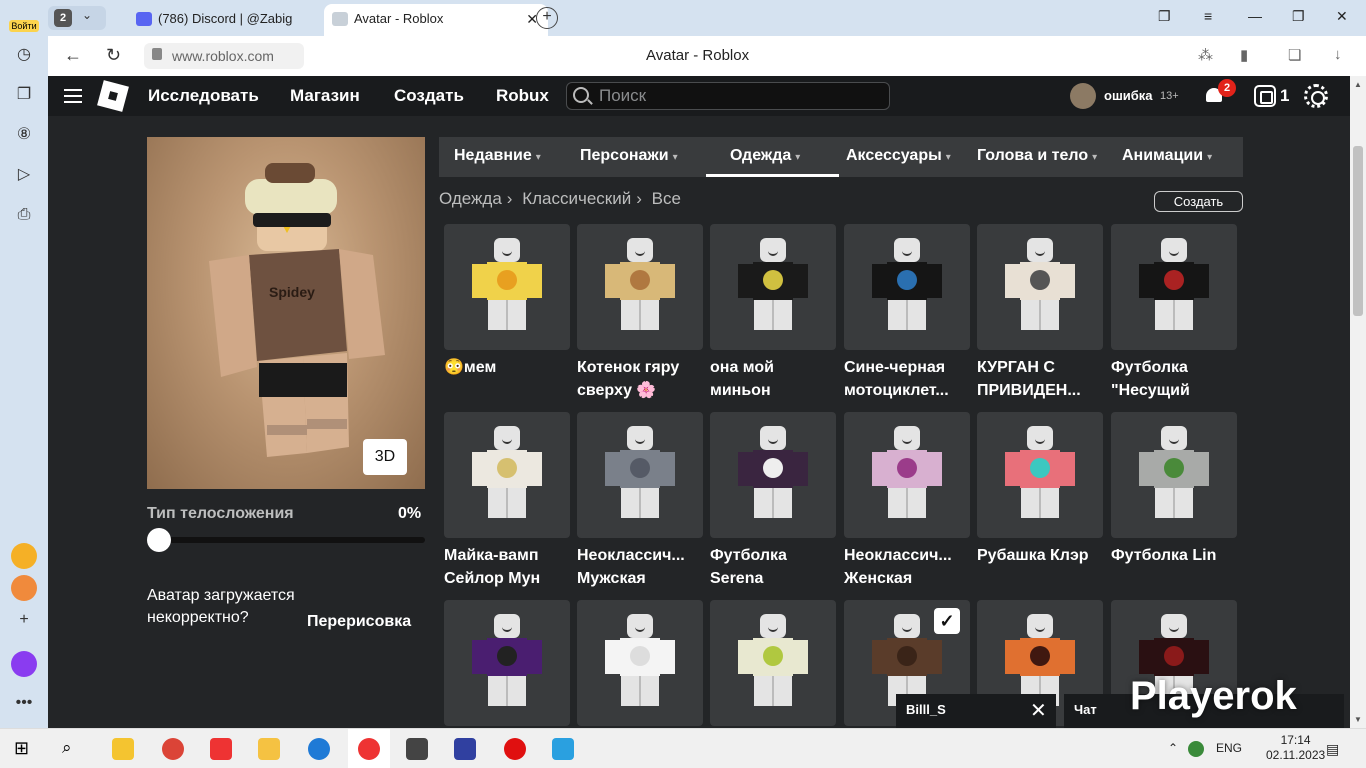 The width and height of the screenshot is (1366, 768). I want to click on extensions-icon: ❏, so click(1294, 55).